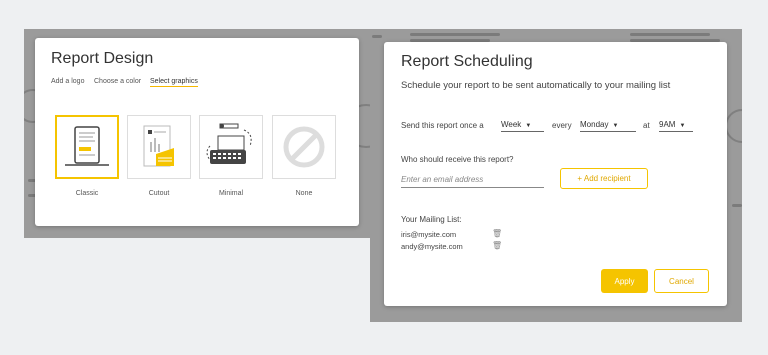 This screenshot has height=355, width=768. What do you see at coordinates (667, 124) in the screenshot?
I see `time-value: 9AM` at bounding box center [667, 124].